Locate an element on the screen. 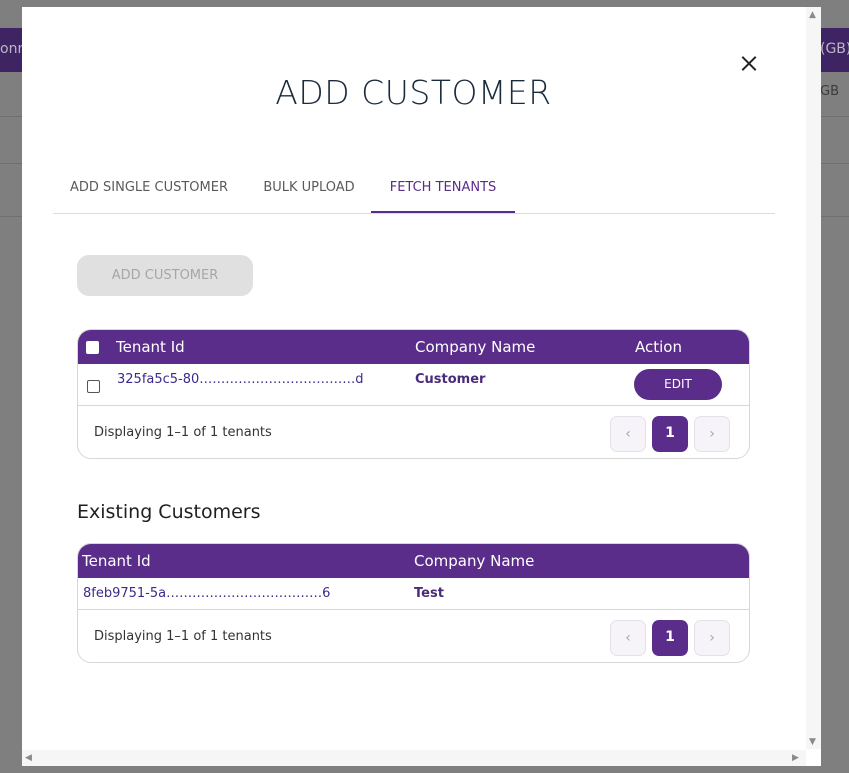 The height and width of the screenshot is (773, 849). tab-fetch-tenants: FETCH TENANTS is located at coordinates (443, 189).